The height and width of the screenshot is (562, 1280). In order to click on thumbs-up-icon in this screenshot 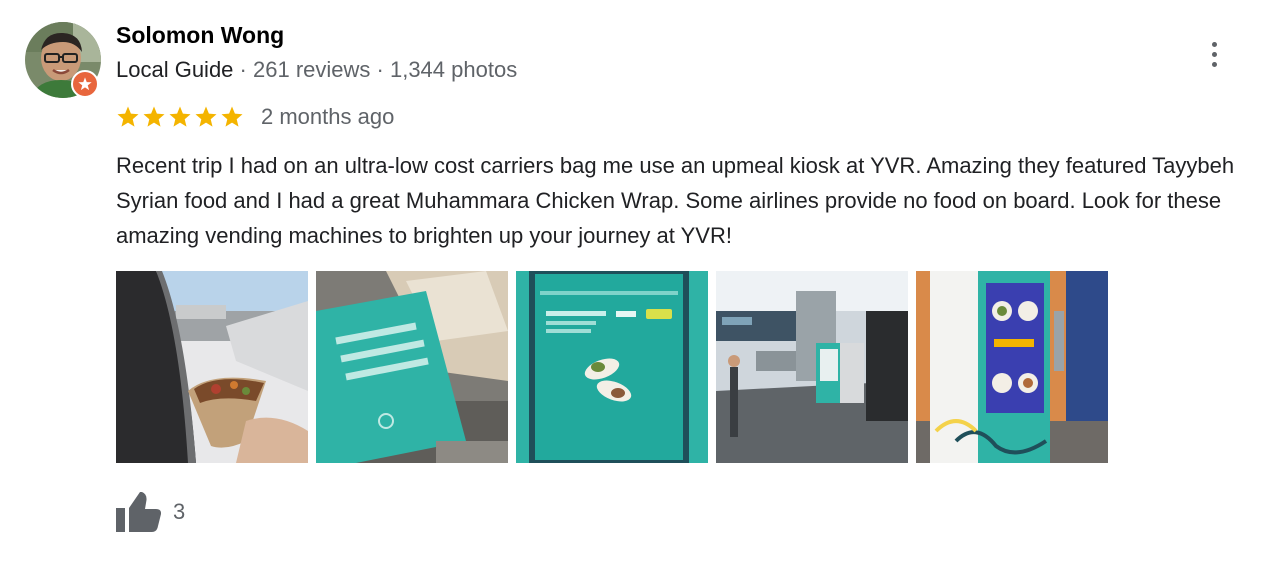, I will do `click(138, 512)`.